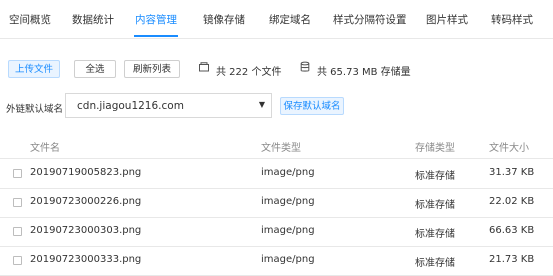  Describe the element at coordinates (312, 106) in the screenshot. I see `save-default-domain-button: 保存默认域名` at that location.